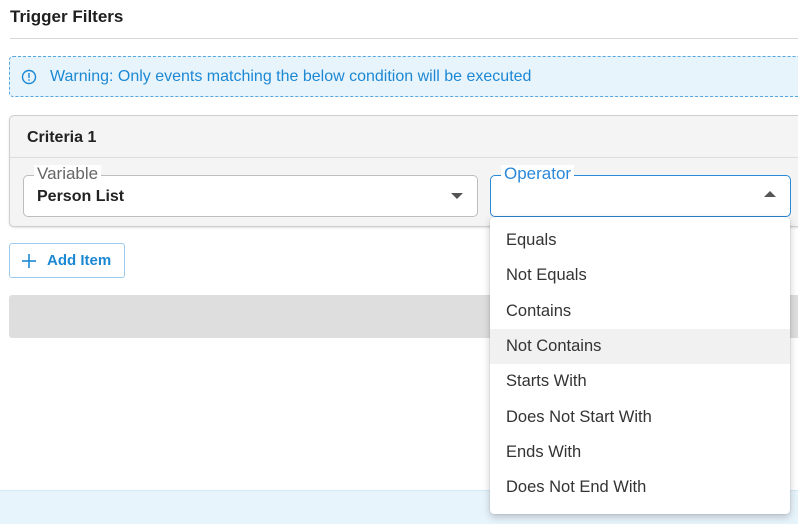  What do you see at coordinates (404, 38) in the screenshot?
I see `title-divider` at bounding box center [404, 38].